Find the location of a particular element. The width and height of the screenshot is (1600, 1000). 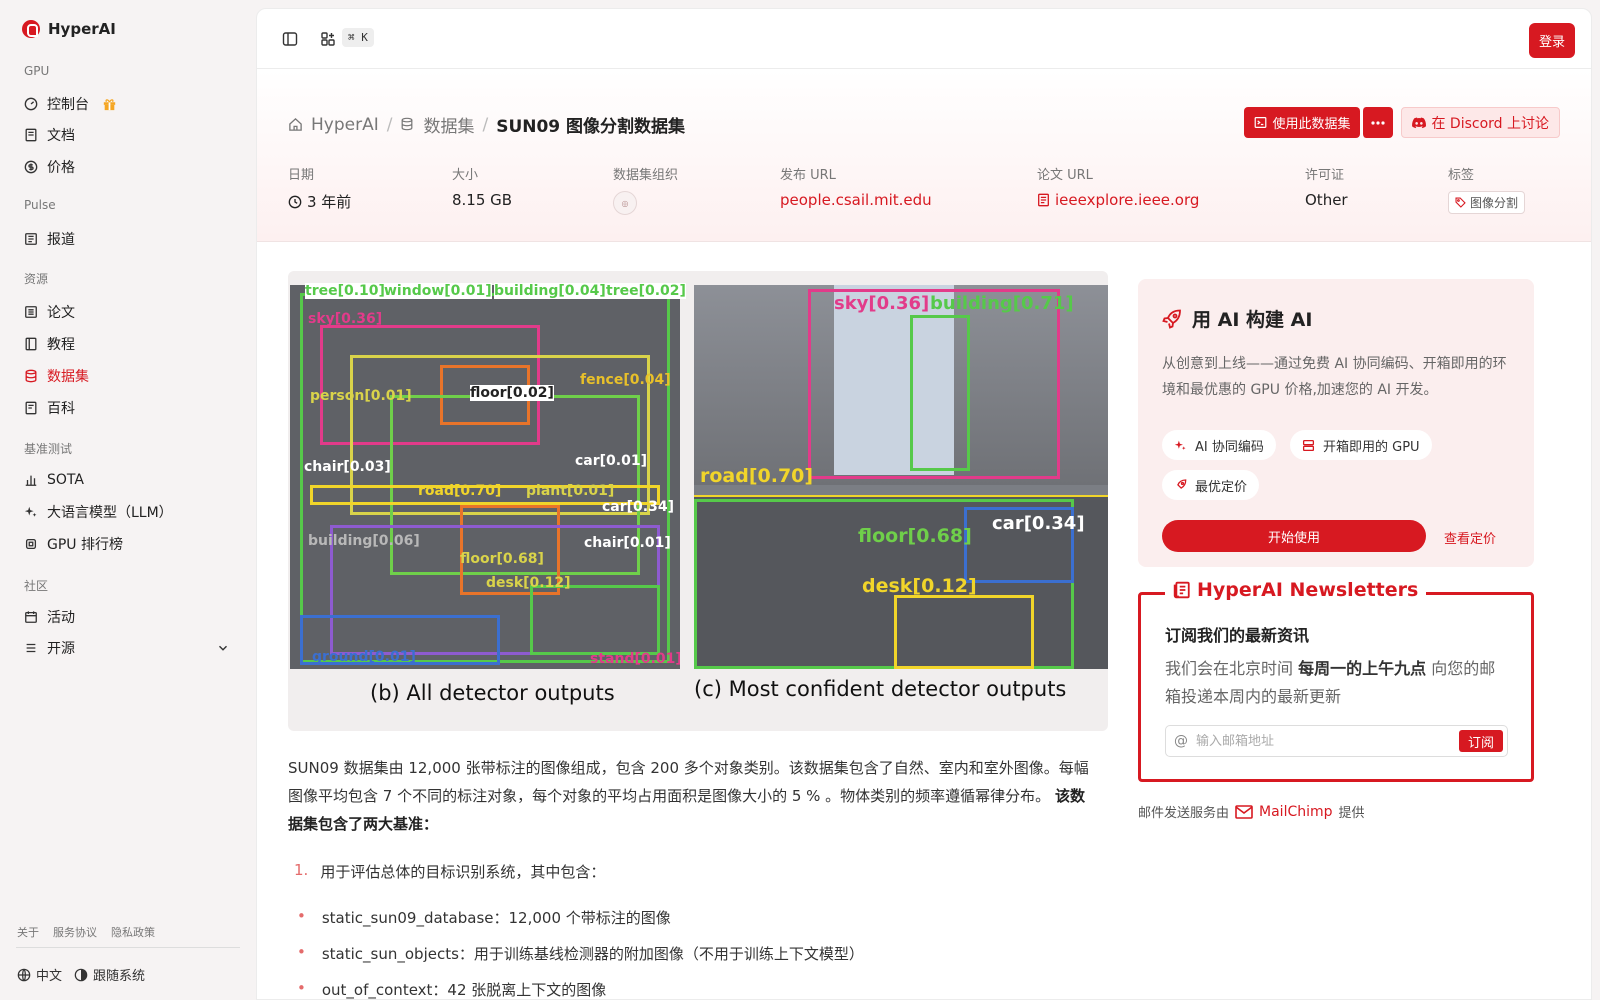

view-pricing-link: 查看定价 is located at coordinates (1470, 537).